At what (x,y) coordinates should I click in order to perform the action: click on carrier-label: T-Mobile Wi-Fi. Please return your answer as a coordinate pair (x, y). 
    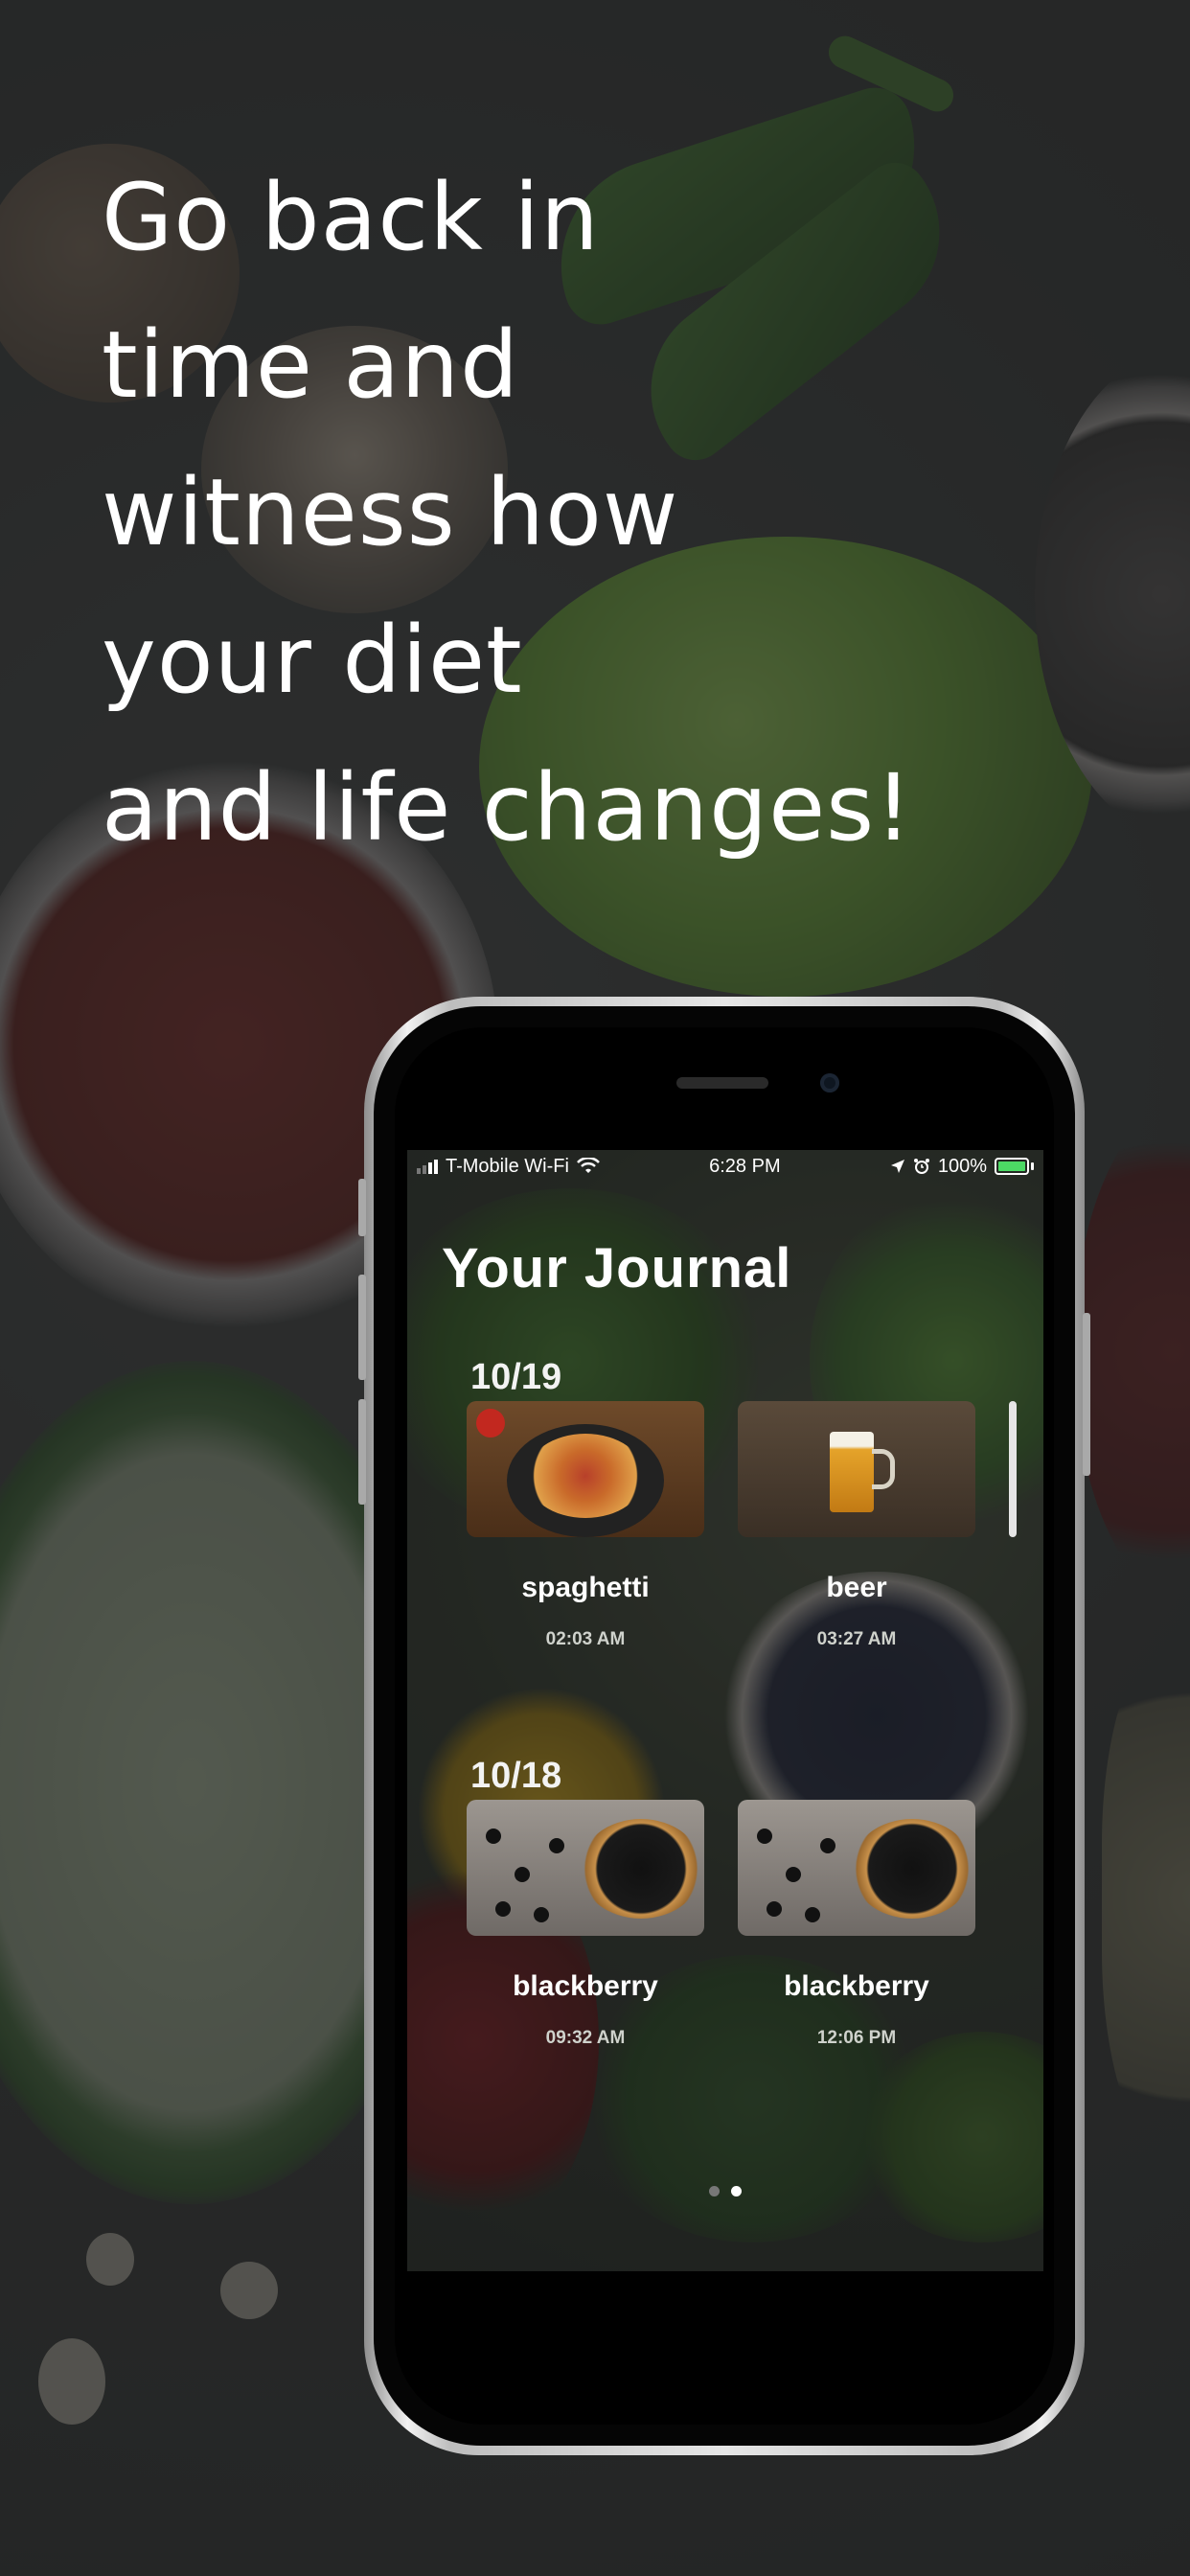
    Looking at the image, I should click on (508, 1166).